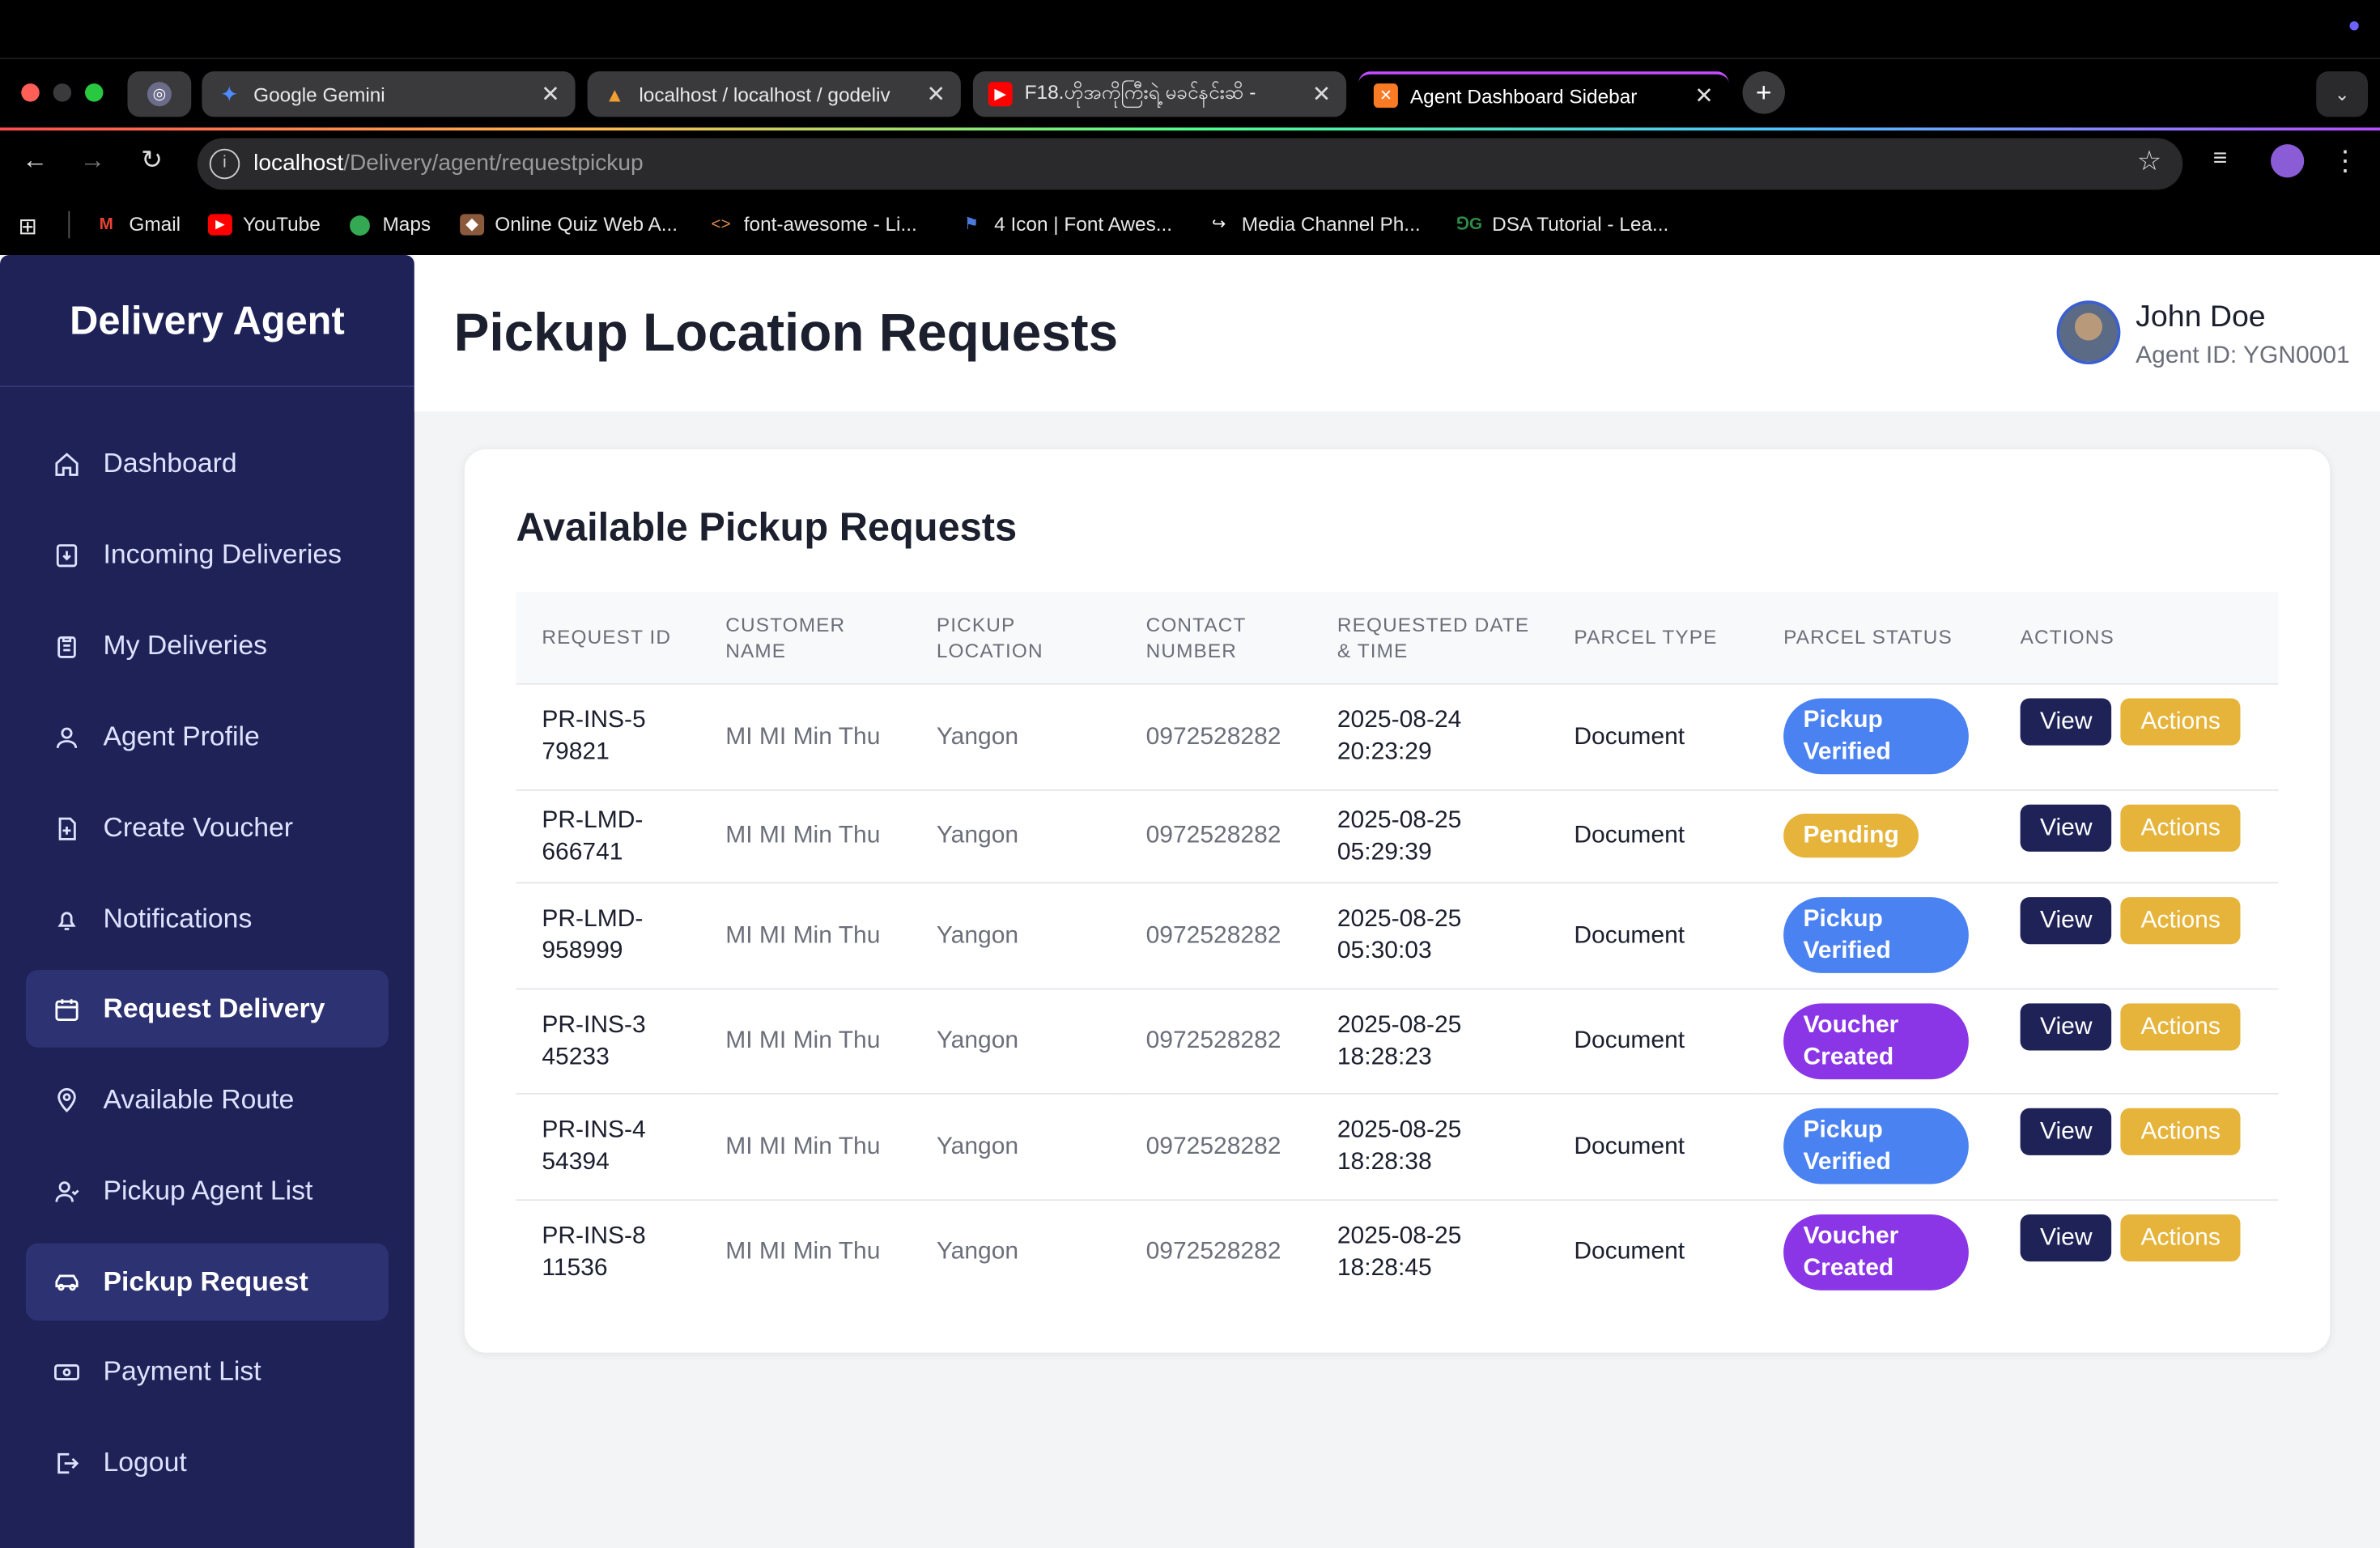 The height and width of the screenshot is (1548, 2380). Describe the element at coordinates (2243, 356) in the screenshot. I see `agent-id: Agent ID: YGN0001` at that location.